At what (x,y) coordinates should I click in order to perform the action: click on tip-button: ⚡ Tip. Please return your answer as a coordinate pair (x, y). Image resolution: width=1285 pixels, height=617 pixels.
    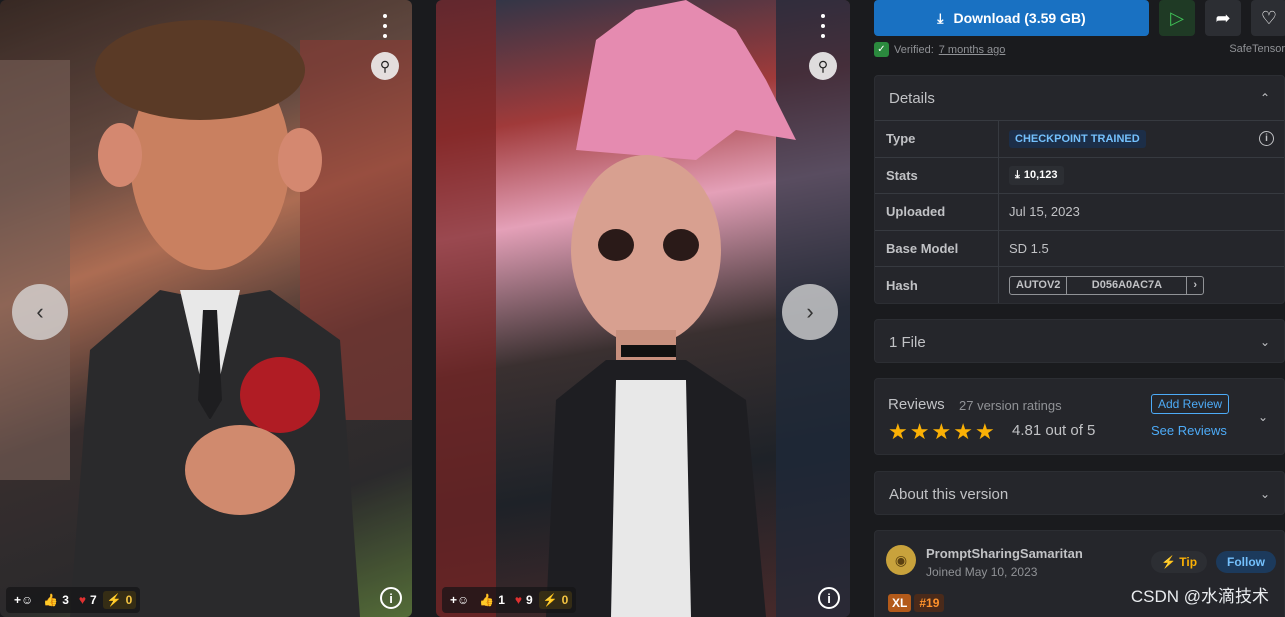
    Looking at the image, I should click on (1179, 562).